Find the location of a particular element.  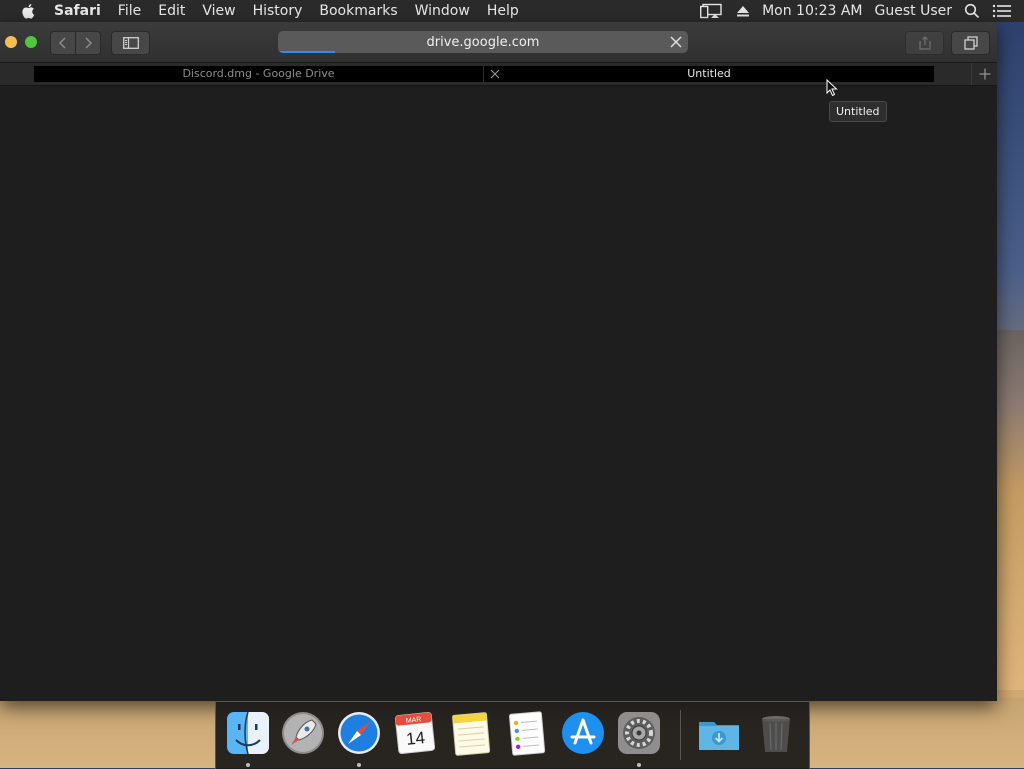

close-tab-icon is located at coordinates (495, 74).